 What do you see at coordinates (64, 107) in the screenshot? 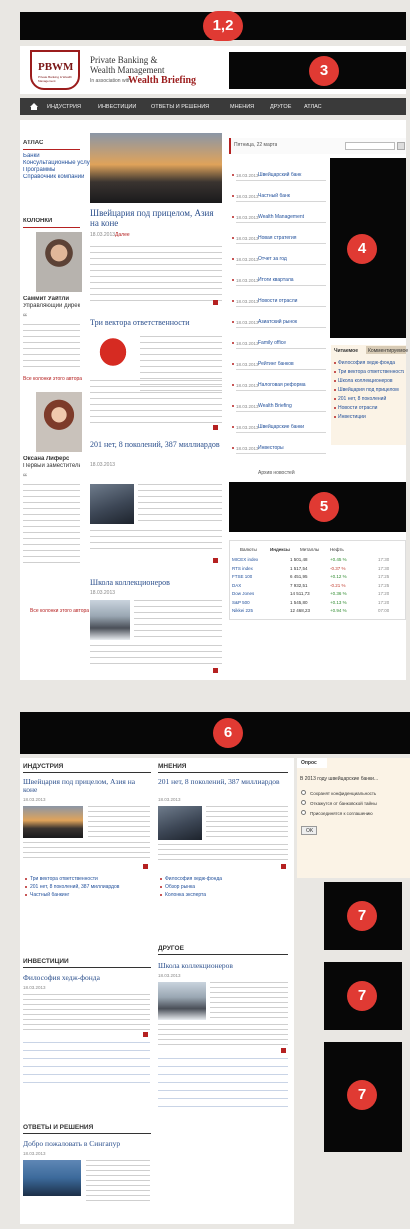
I see `nav-industry: ИНДУСТРИЯ` at bounding box center [64, 107].